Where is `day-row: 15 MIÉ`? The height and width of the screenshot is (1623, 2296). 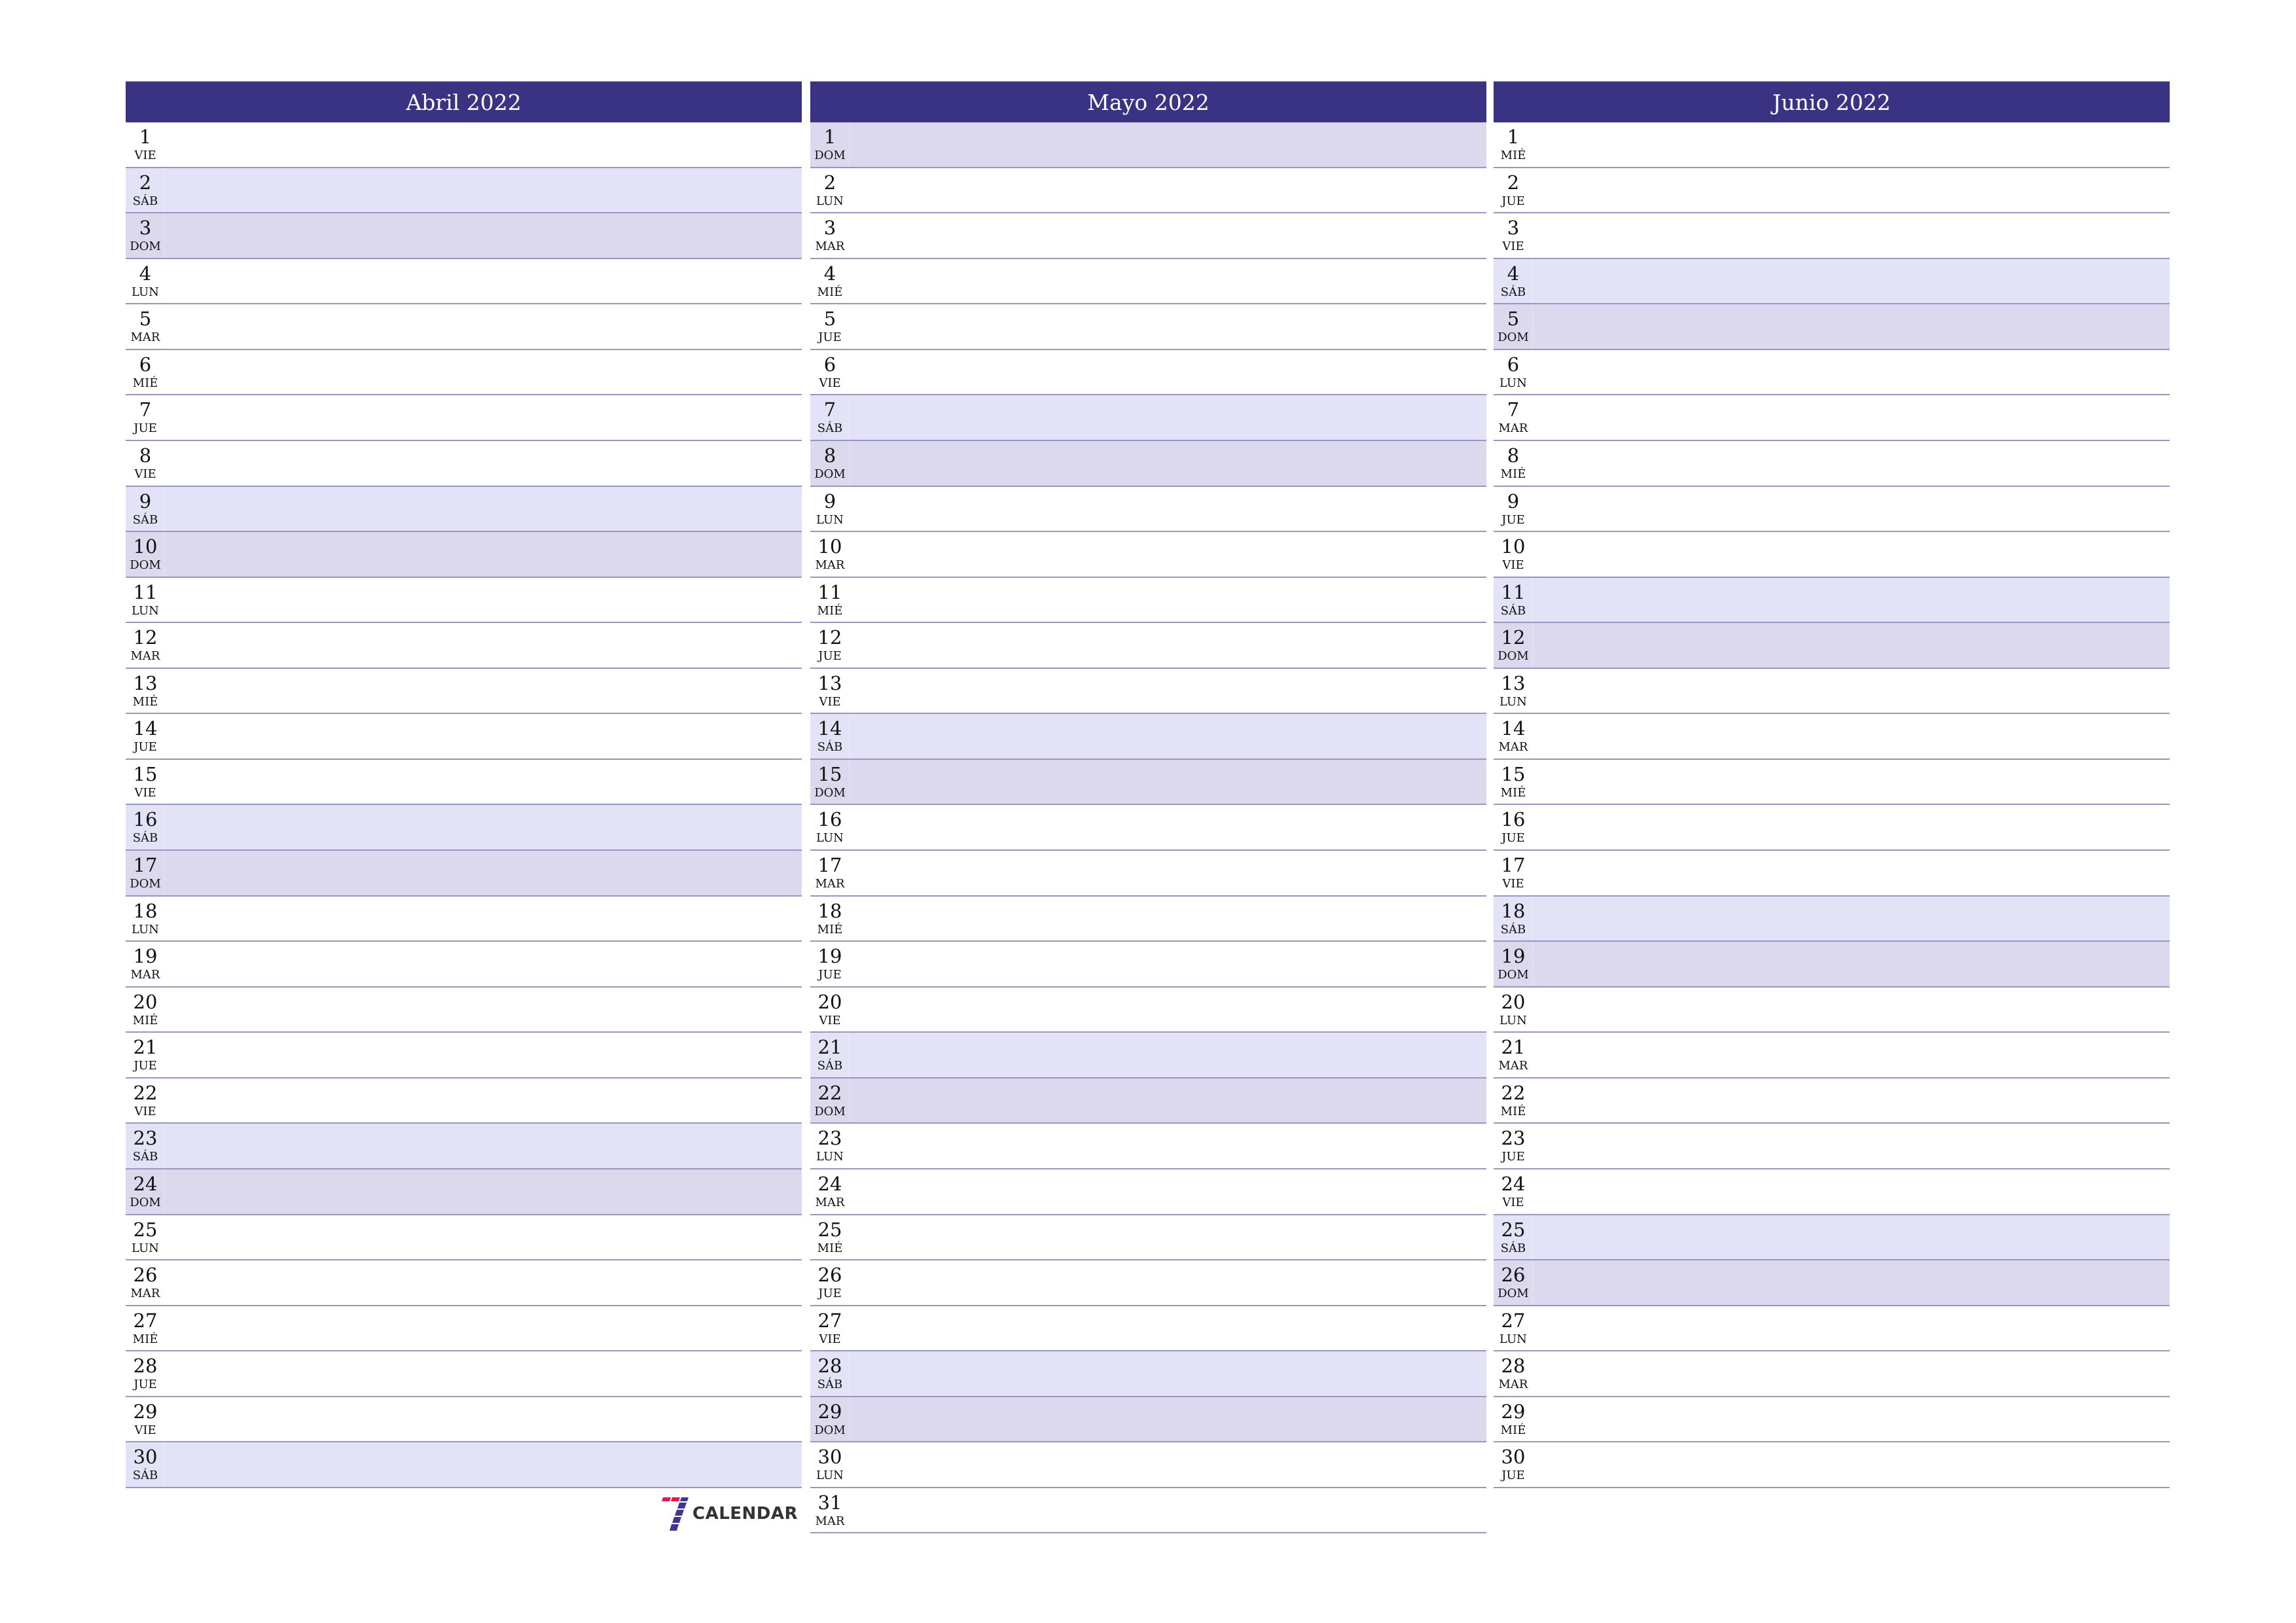 day-row: 15 MIÉ is located at coordinates (1832, 782).